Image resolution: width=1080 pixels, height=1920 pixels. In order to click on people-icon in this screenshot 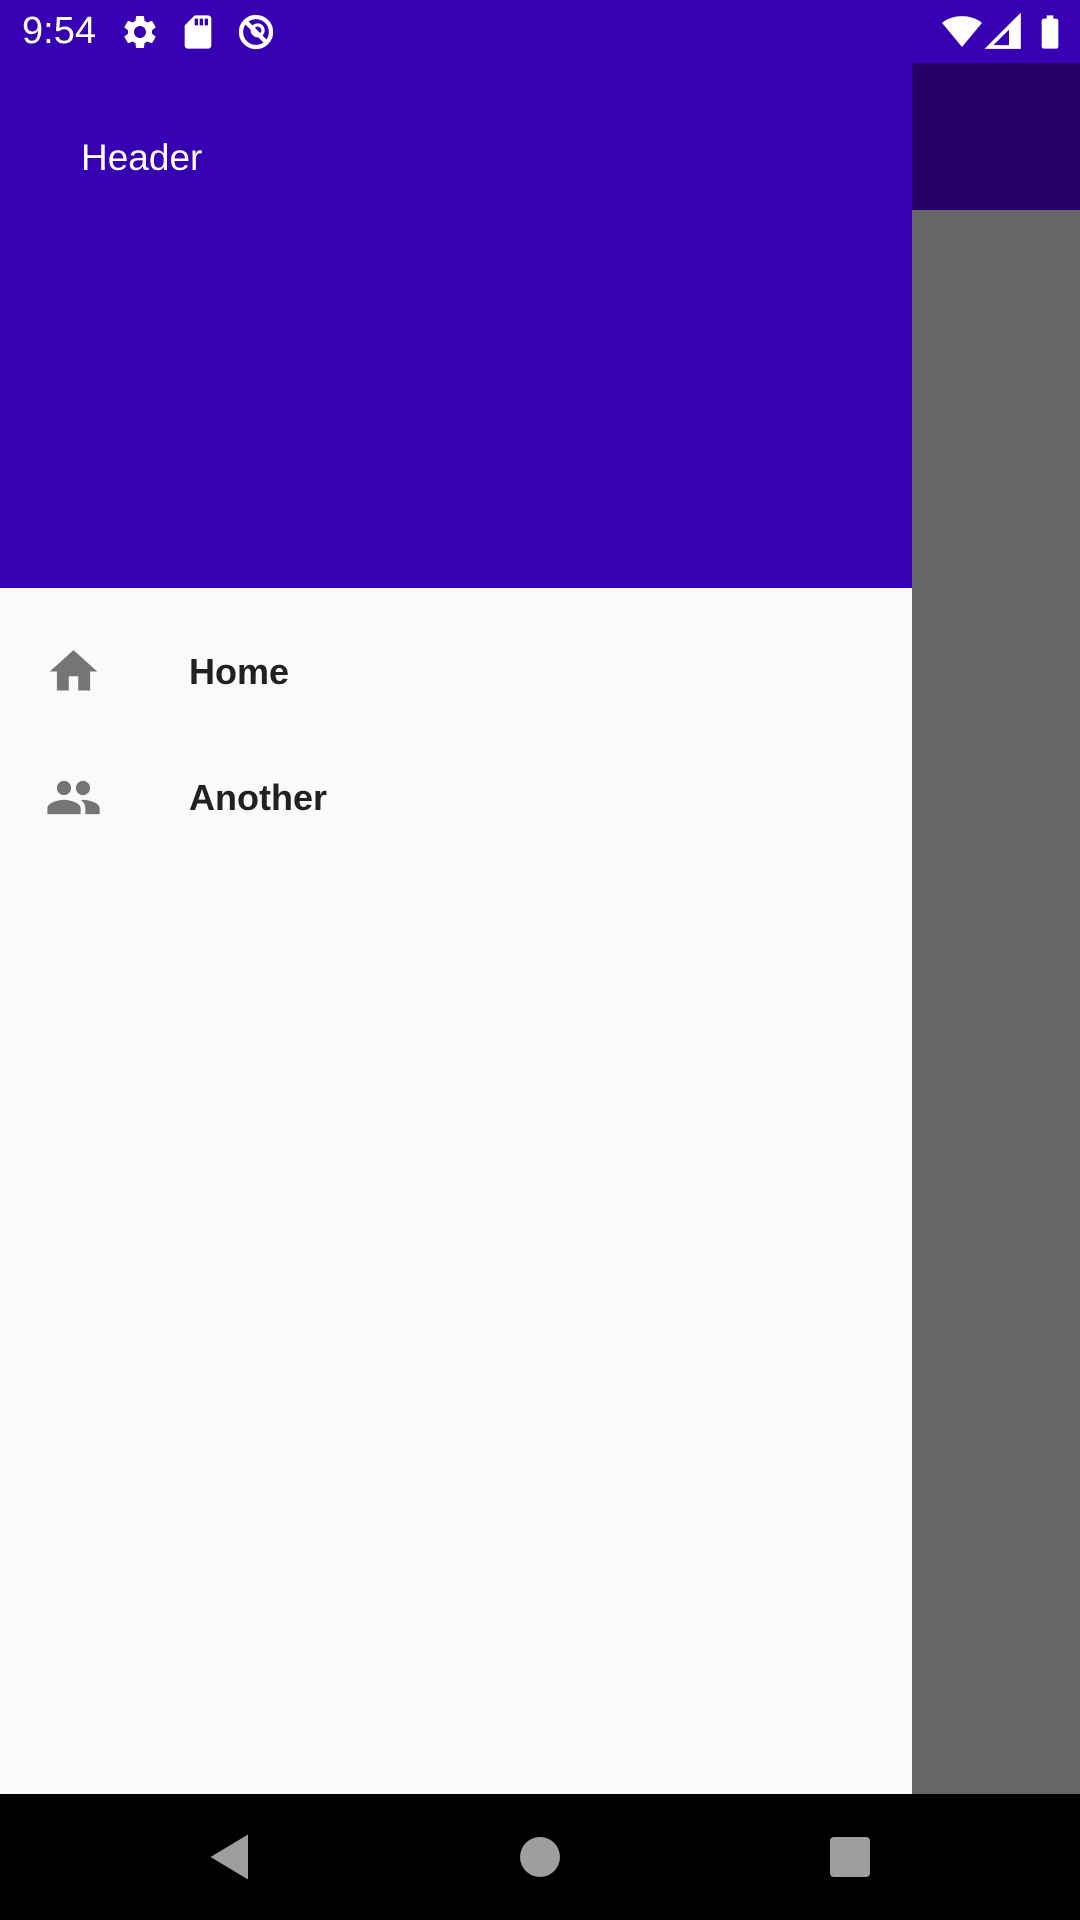, I will do `click(73, 797)`.